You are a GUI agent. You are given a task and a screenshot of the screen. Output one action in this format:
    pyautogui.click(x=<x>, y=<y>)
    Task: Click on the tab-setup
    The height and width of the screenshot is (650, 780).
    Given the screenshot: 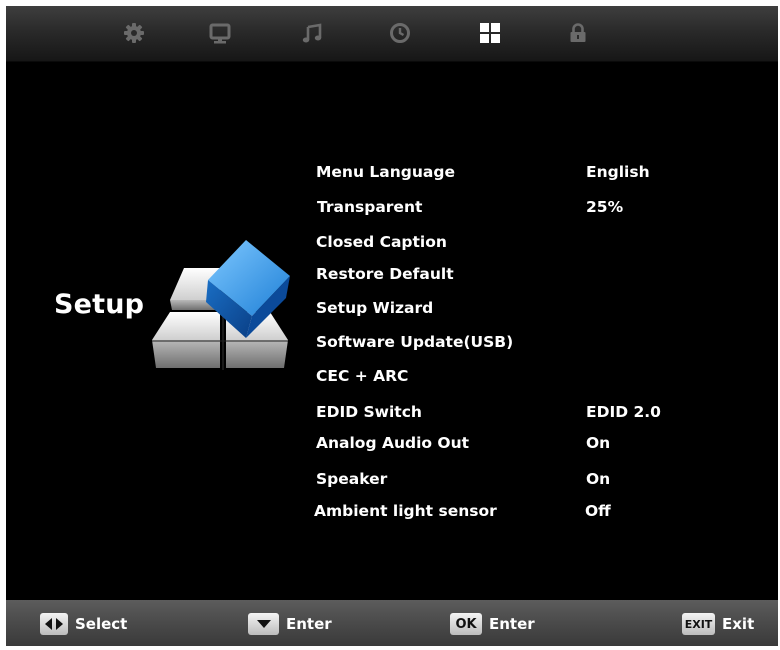 What is the action you would take?
    pyautogui.click(x=490, y=33)
    